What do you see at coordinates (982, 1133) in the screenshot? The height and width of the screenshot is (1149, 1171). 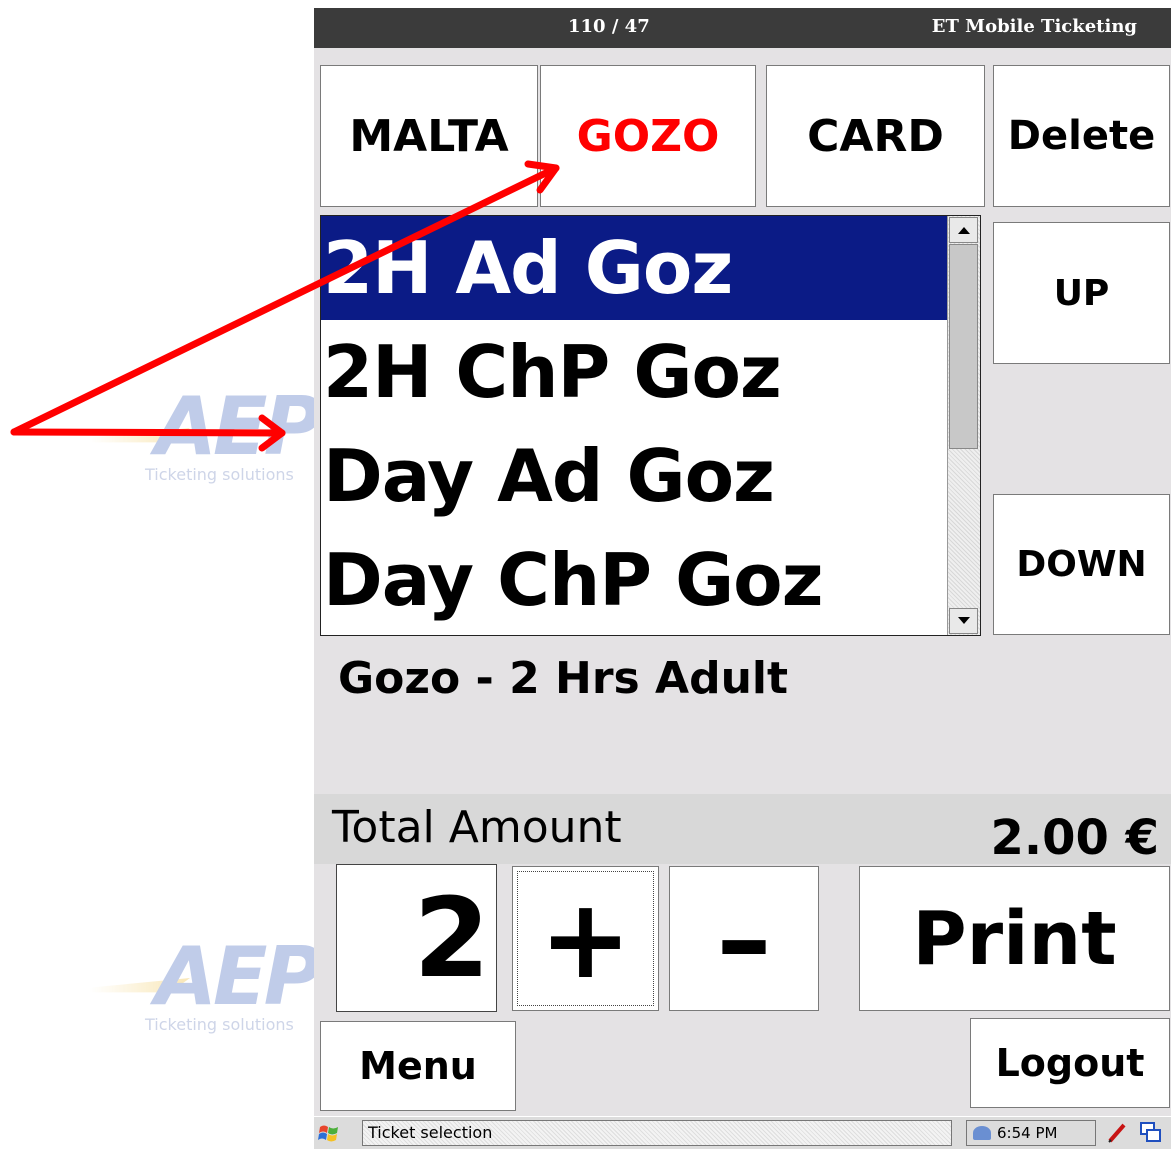 I see `network-icon` at bounding box center [982, 1133].